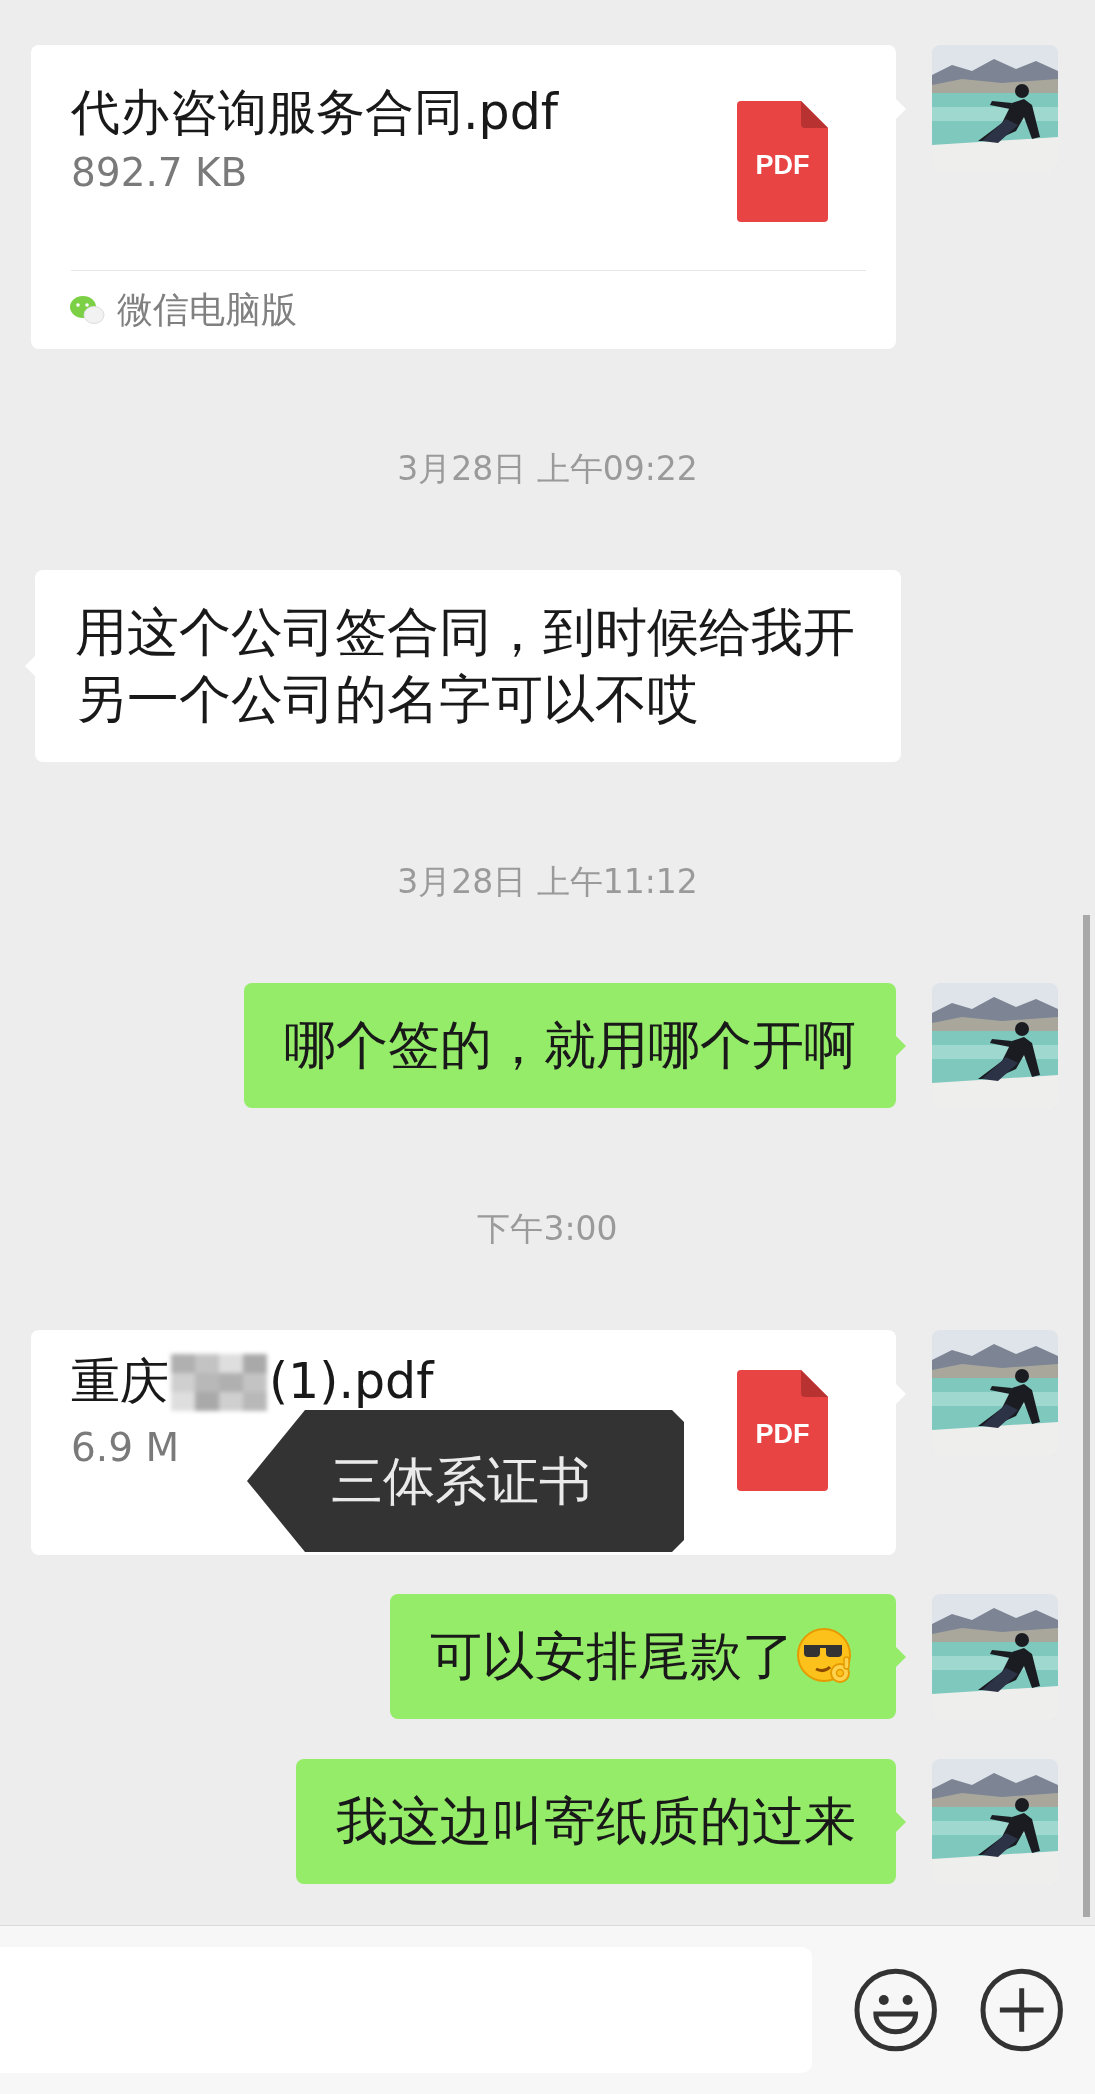  What do you see at coordinates (351, 1382) in the screenshot?
I see `file-name: (1).pdf` at bounding box center [351, 1382].